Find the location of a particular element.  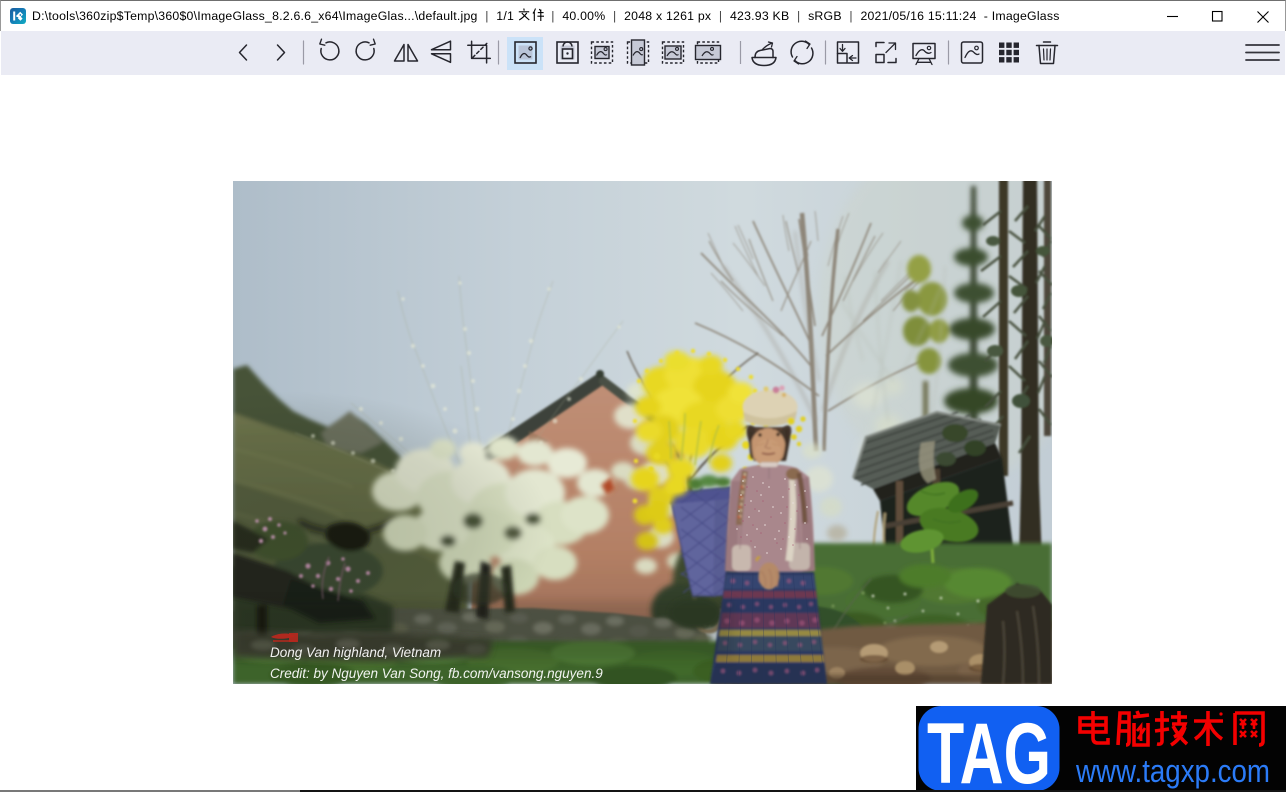

svg-text: Dong Van highland, Vietnam is located at coordinates (355, 652).